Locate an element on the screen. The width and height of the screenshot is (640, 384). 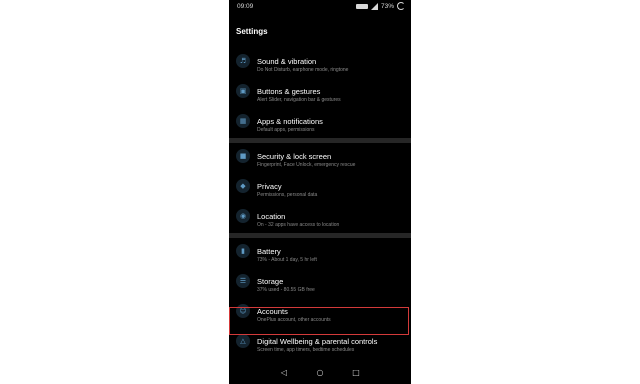
lock-icon: ■ is located at coordinates (243, 156).